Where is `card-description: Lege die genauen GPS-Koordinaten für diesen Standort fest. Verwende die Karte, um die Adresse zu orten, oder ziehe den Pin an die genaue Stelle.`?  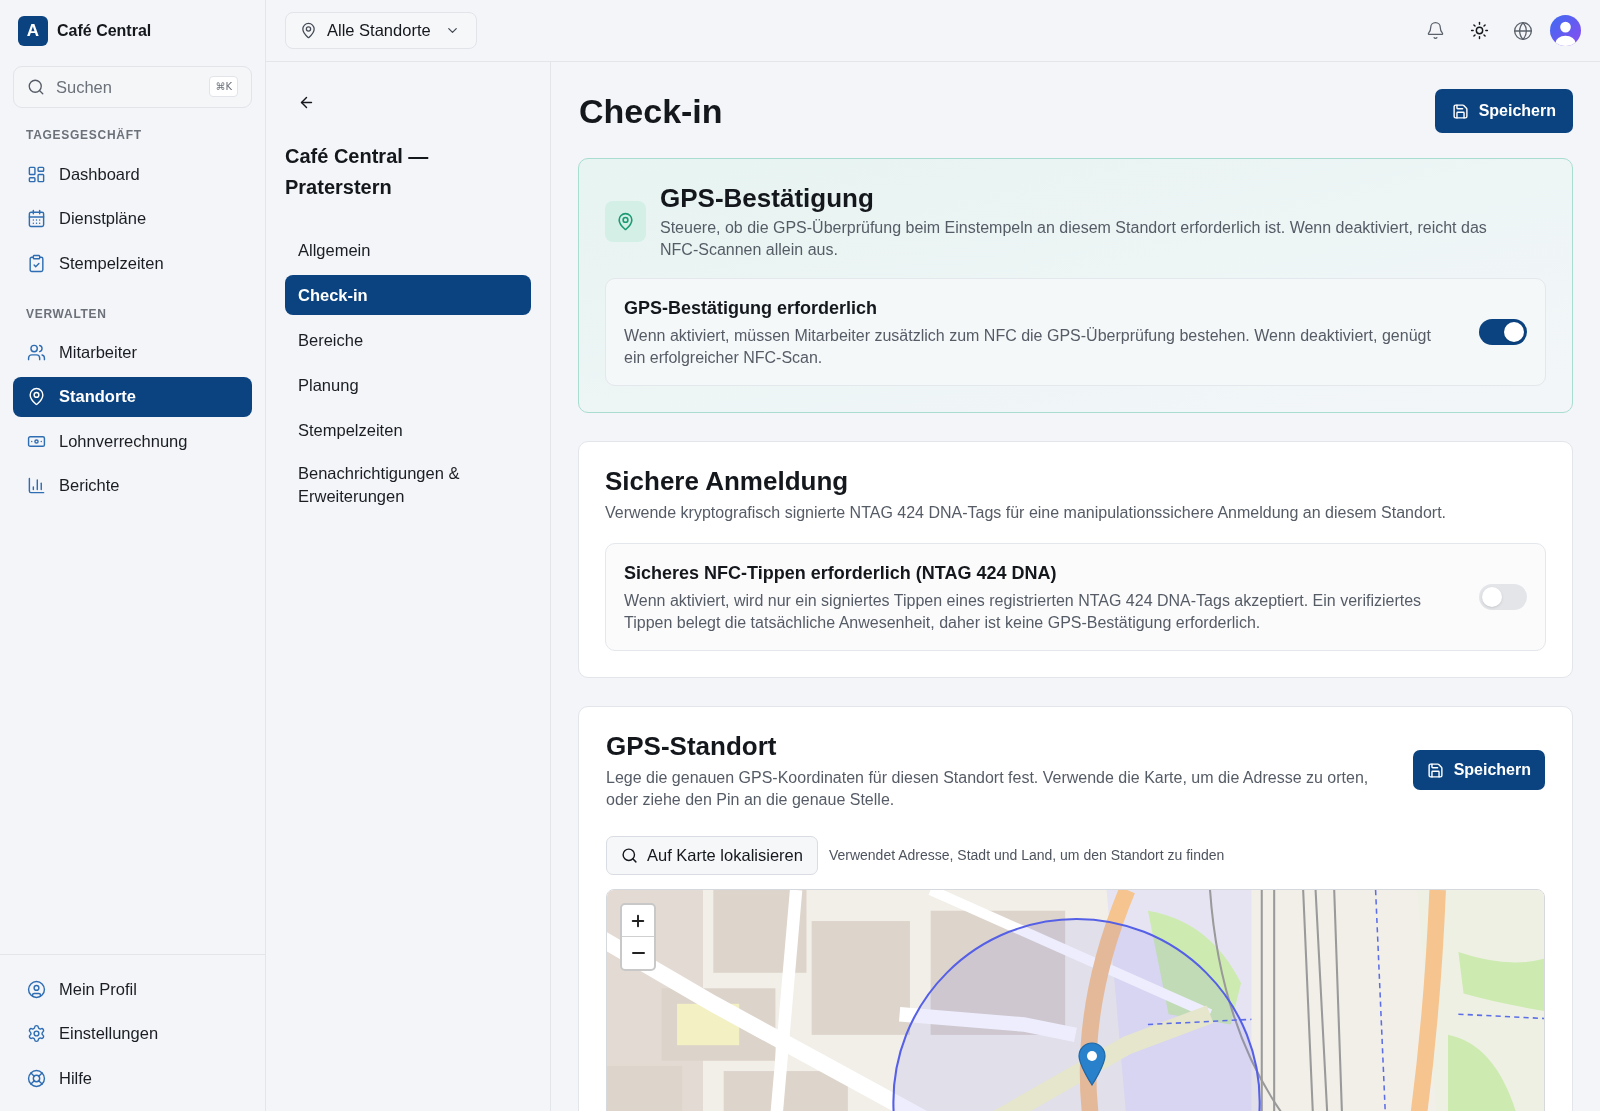
card-description: Lege die genauen GPS-Koordinaten für diesen Standort fest. Verwende die Karte, um die Adresse zu orten, oder ziehe den Pin an die genaue Stelle. is located at coordinates (988, 789).